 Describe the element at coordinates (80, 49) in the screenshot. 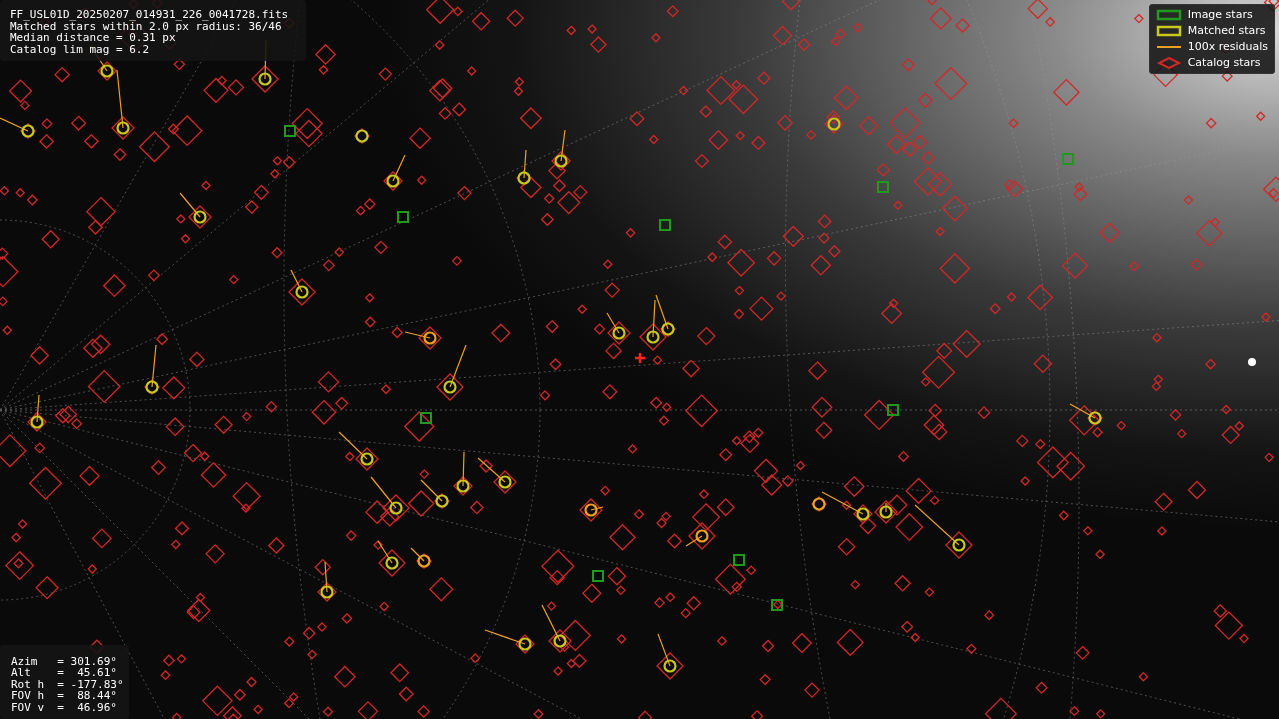

I see `info-text: Catalog lim mag = 6.2` at that location.